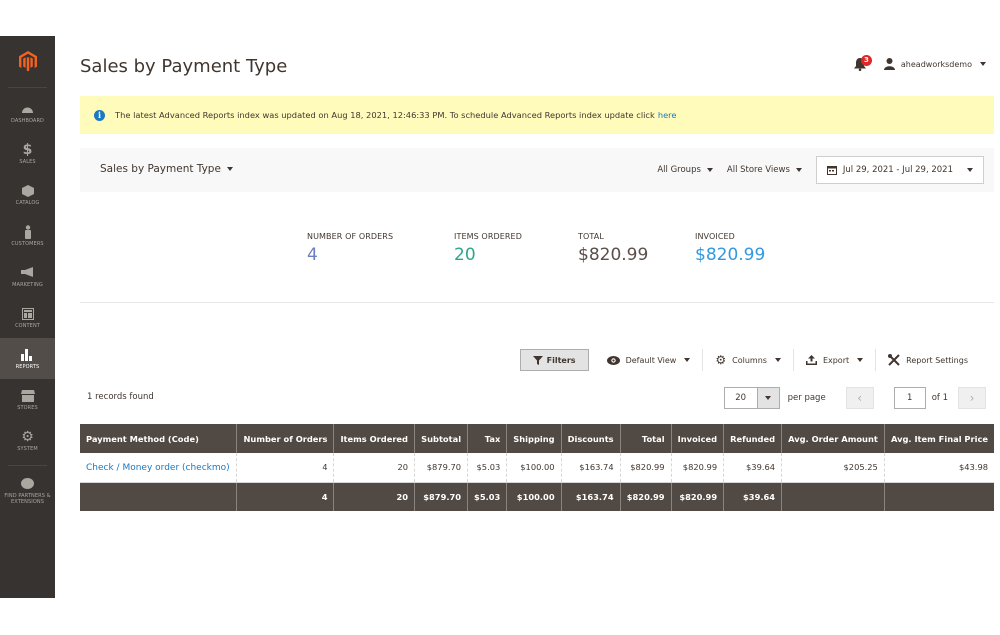  Describe the element at coordinates (752, 468) in the screenshot. I see `table-cell: $39.64` at that location.